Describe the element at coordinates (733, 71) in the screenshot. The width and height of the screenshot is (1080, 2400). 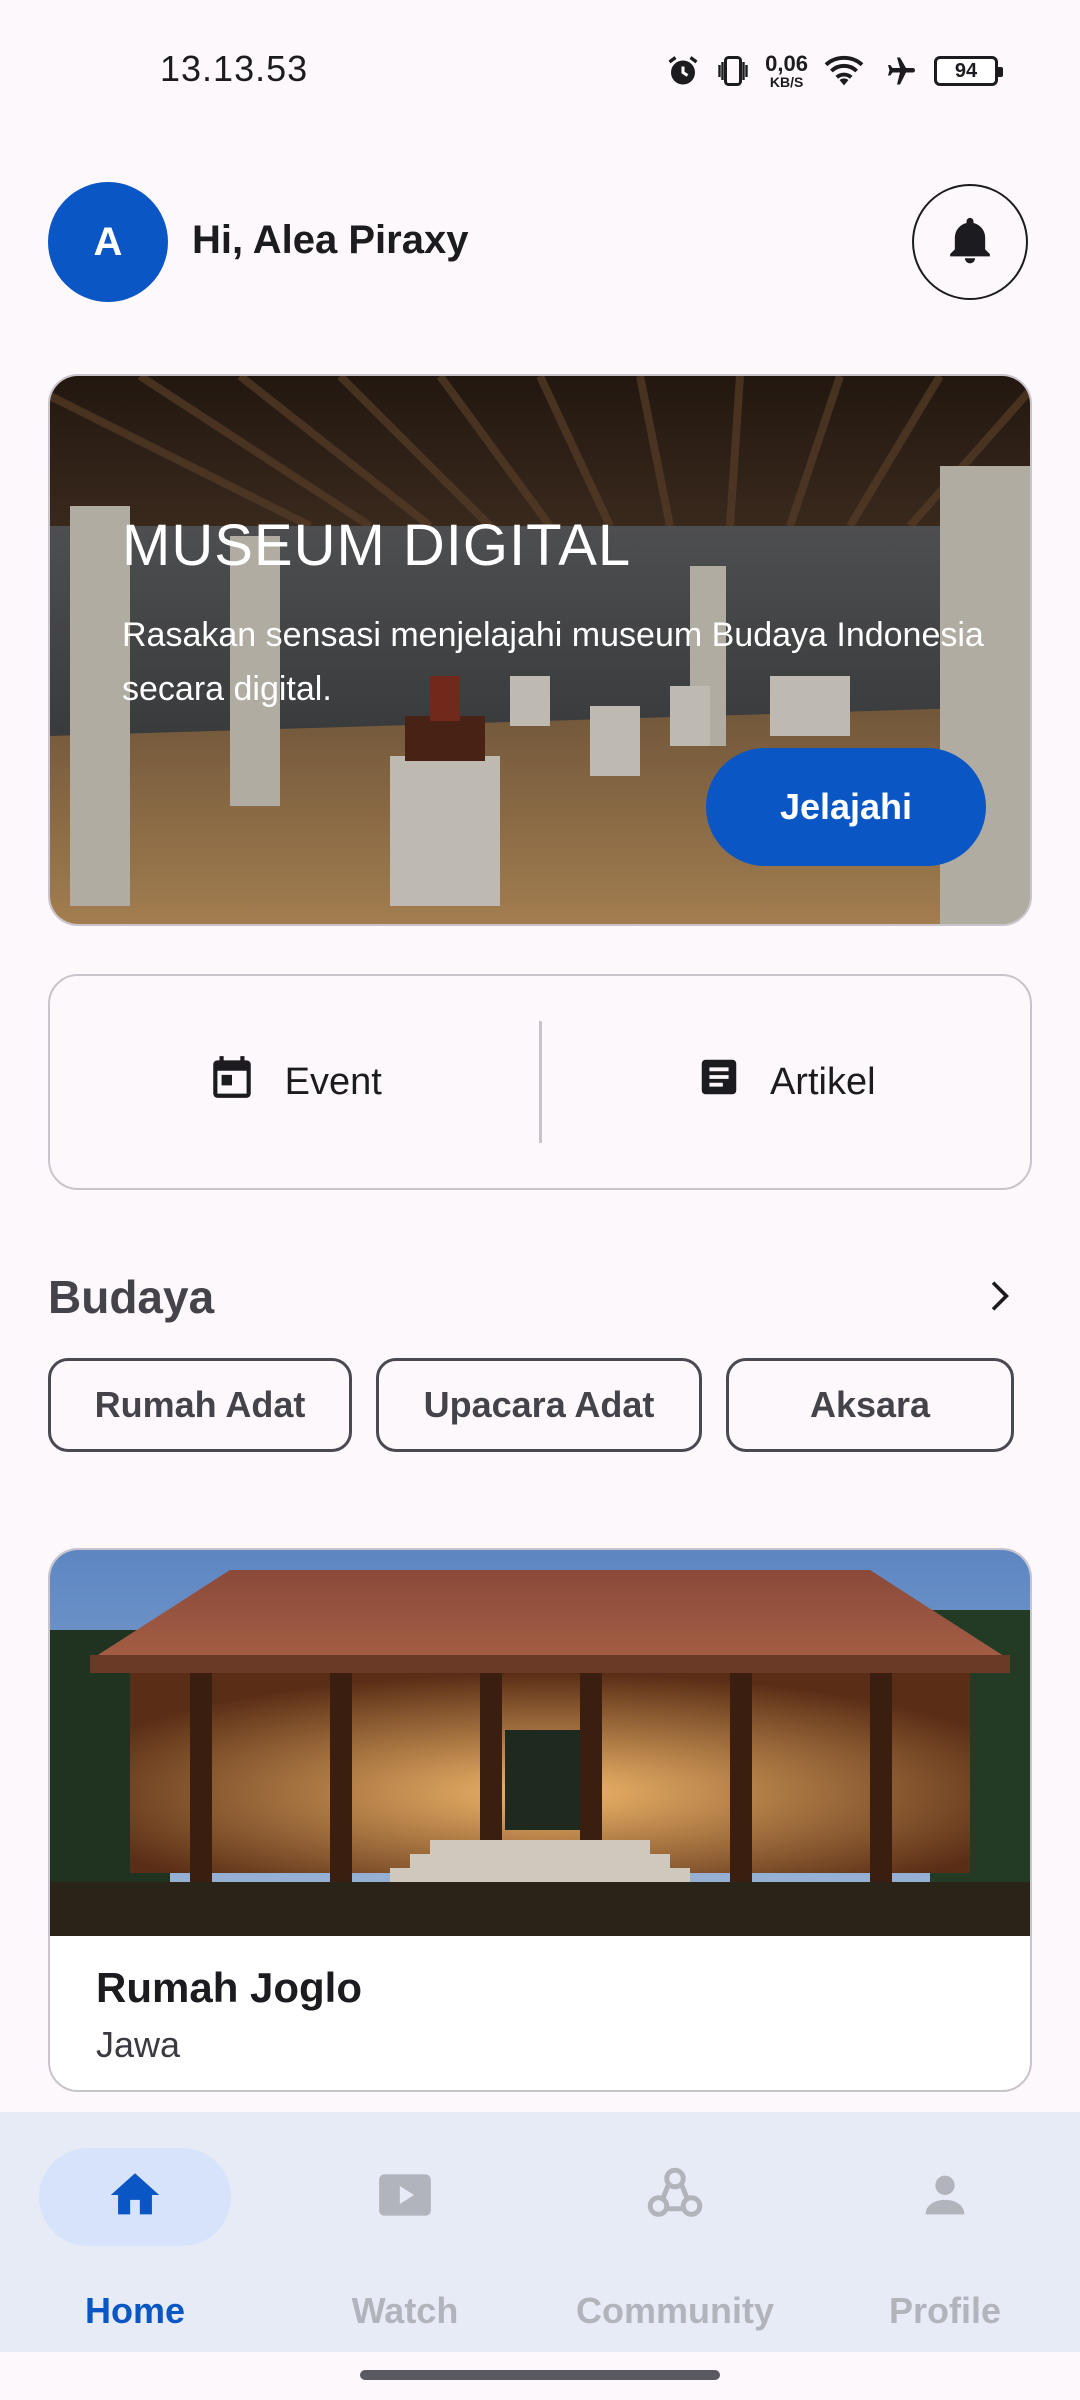
I see `vibrate-icon` at that location.